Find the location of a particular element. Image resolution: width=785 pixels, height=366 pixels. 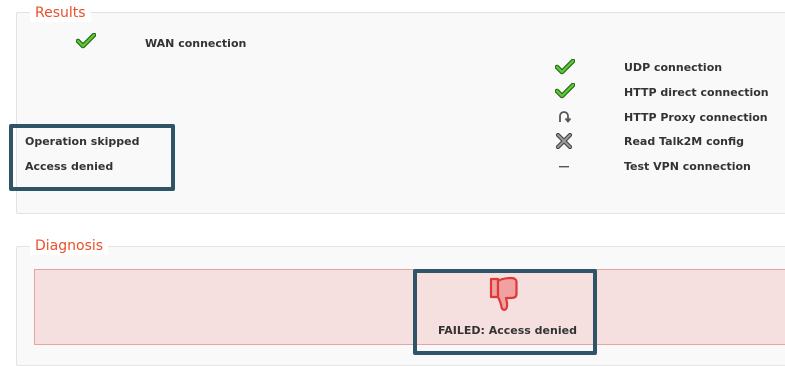

cross-icon is located at coordinates (564, 141).